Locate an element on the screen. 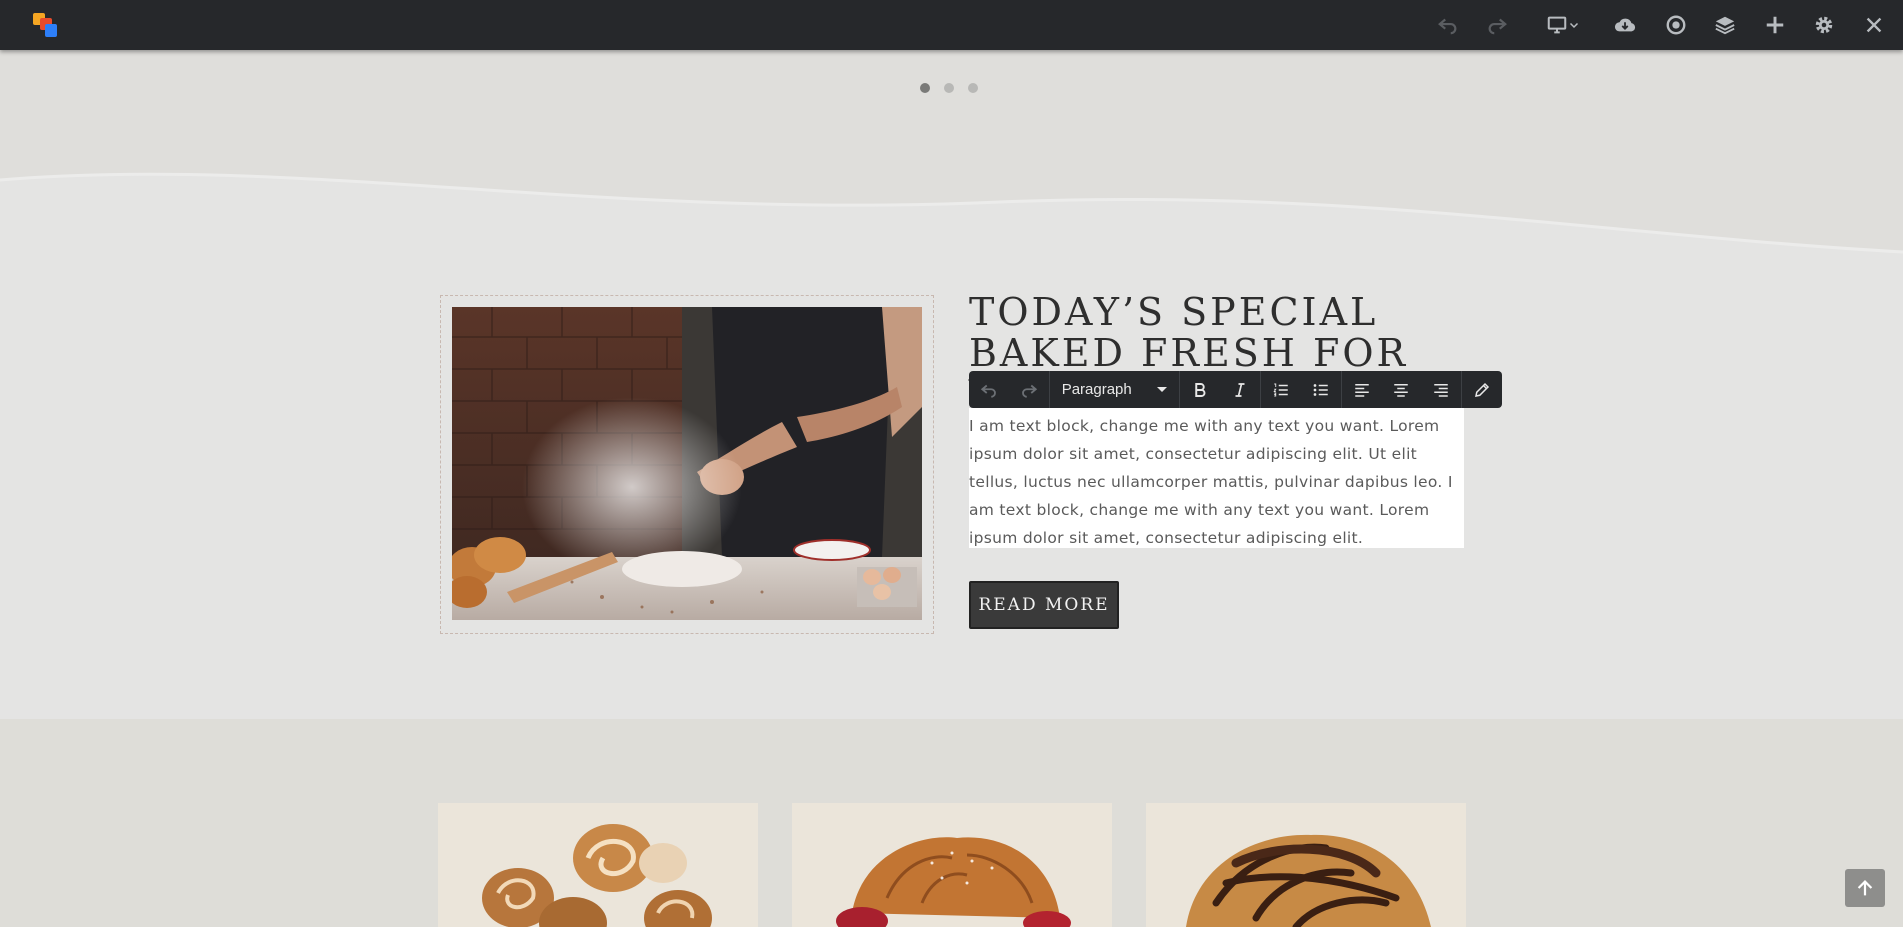  unordered-list-icon is located at coordinates (1320, 389).